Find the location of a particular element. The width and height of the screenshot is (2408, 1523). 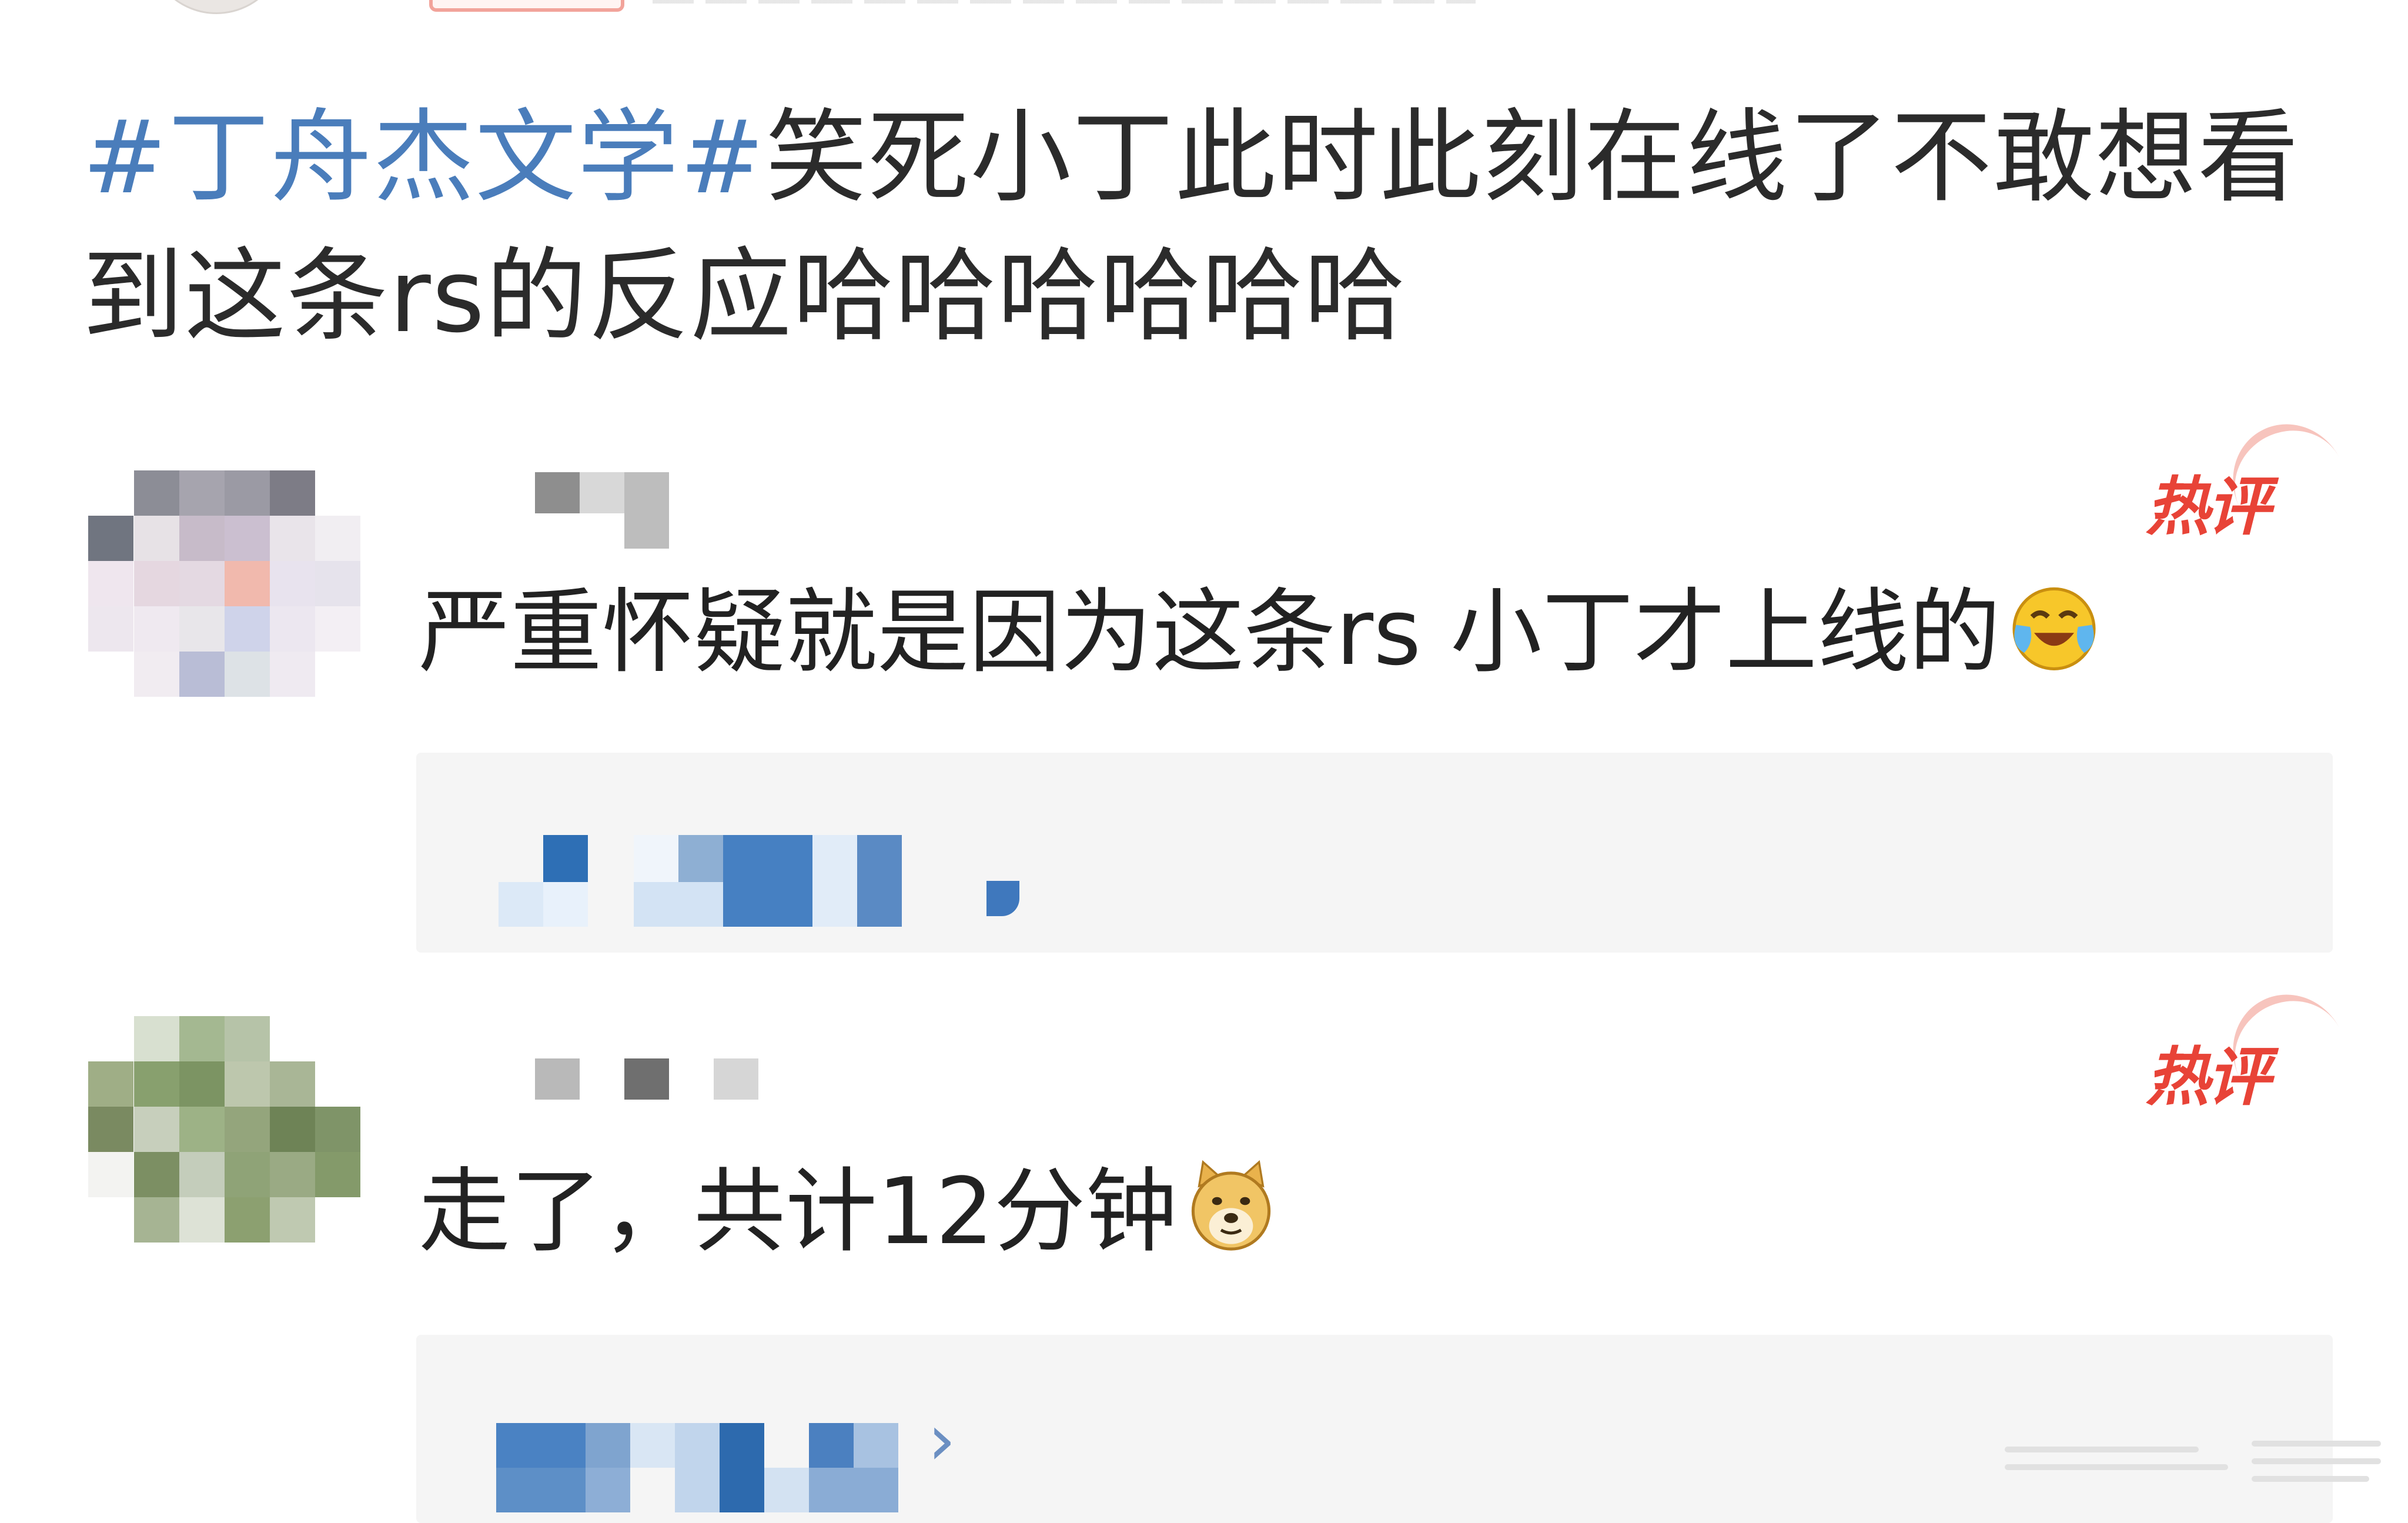

chevron-right-icon: › is located at coordinates (942, 1440).